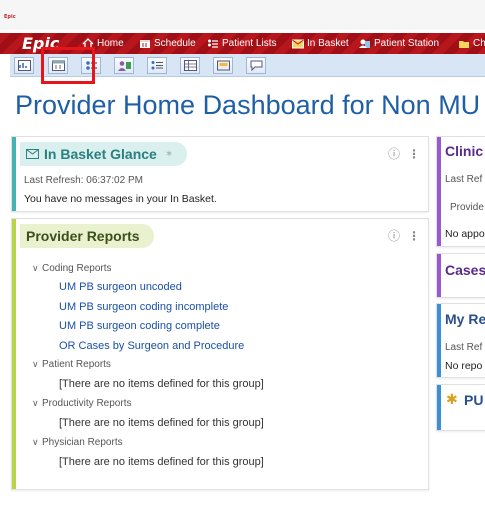 Image resolution: width=485 pixels, height=506 pixels. What do you see at coordinates (68, 65) in the screenshot?
I see `highlight-box` at bounding box center [68, 65].